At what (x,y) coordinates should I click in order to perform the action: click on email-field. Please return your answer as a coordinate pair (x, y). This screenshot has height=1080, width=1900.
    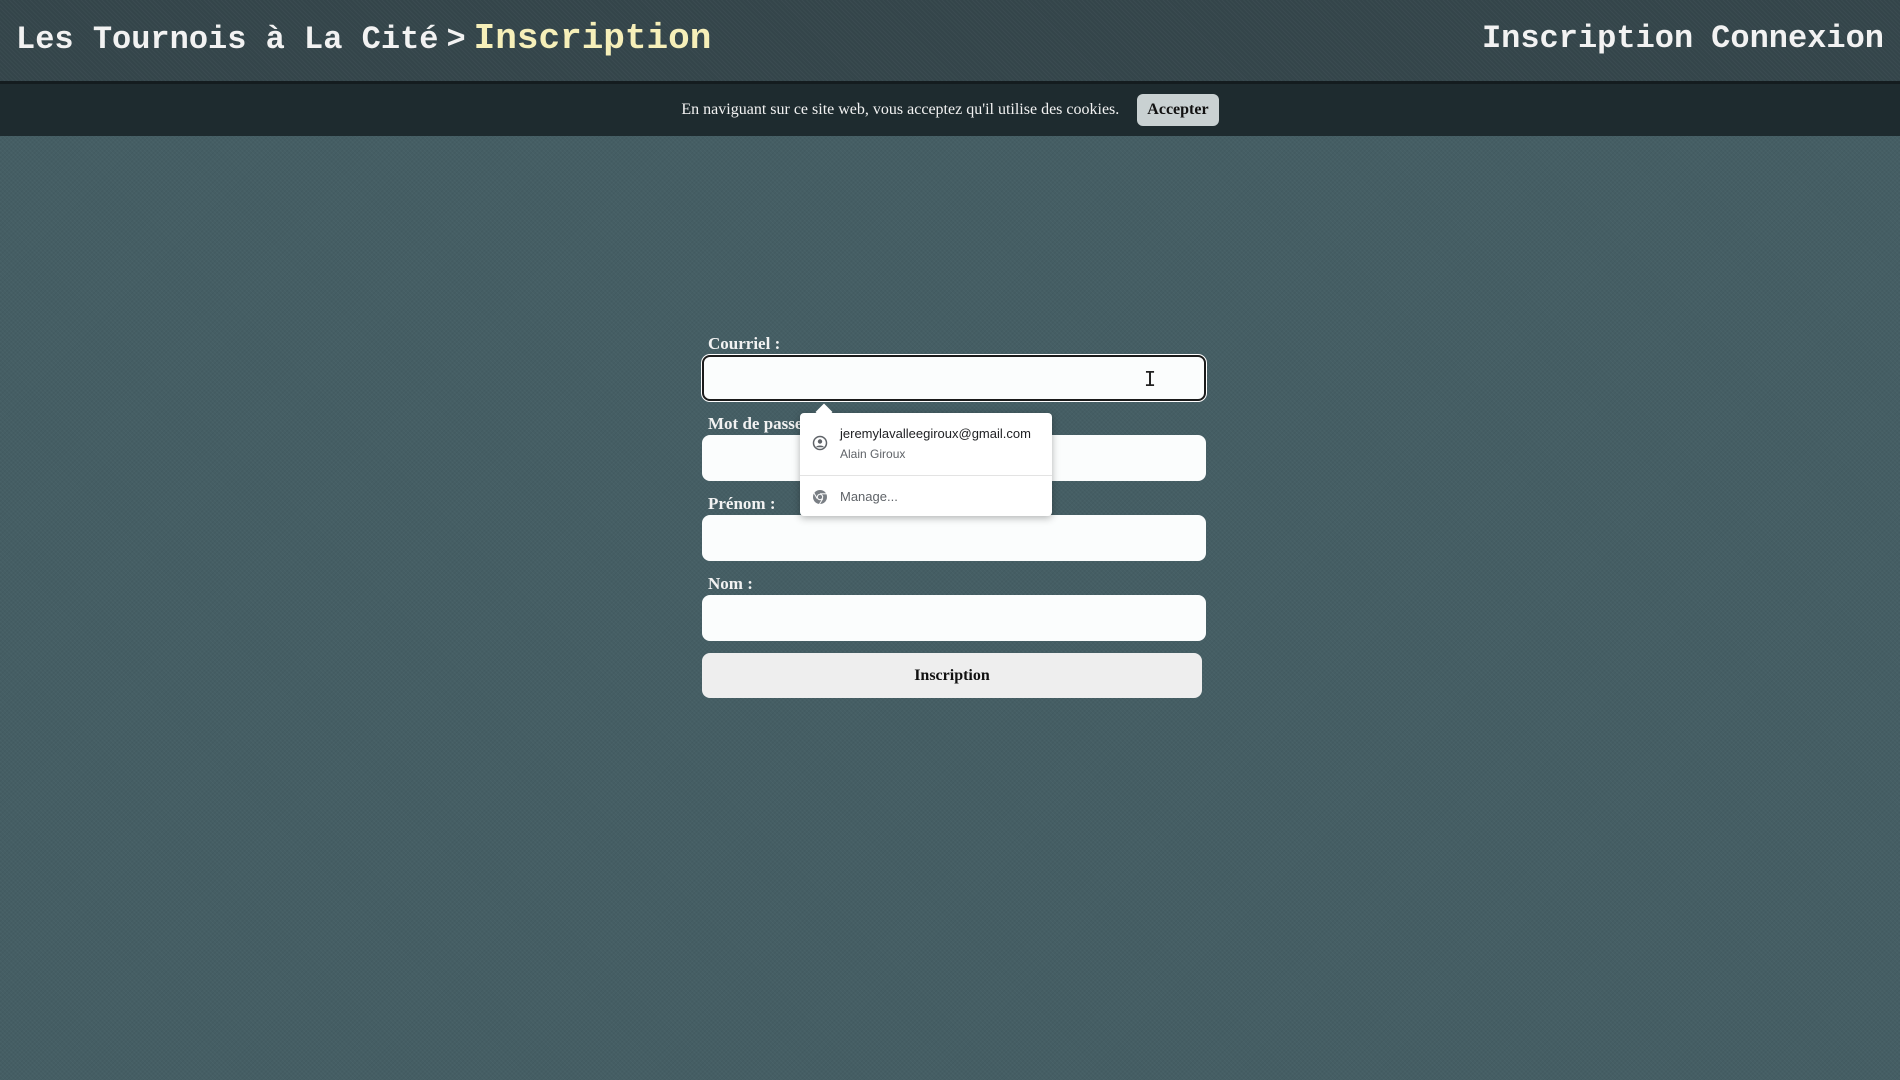
    Looking at the image, I should click on (954, 378).